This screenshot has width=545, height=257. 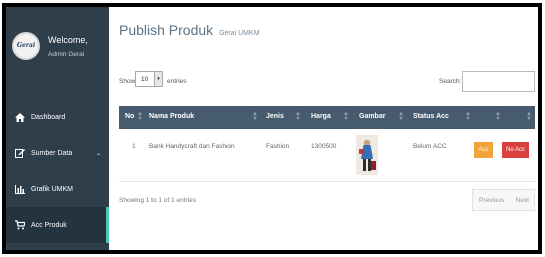 I want to click on bar-chart-icon, so click(x=20, y=189).